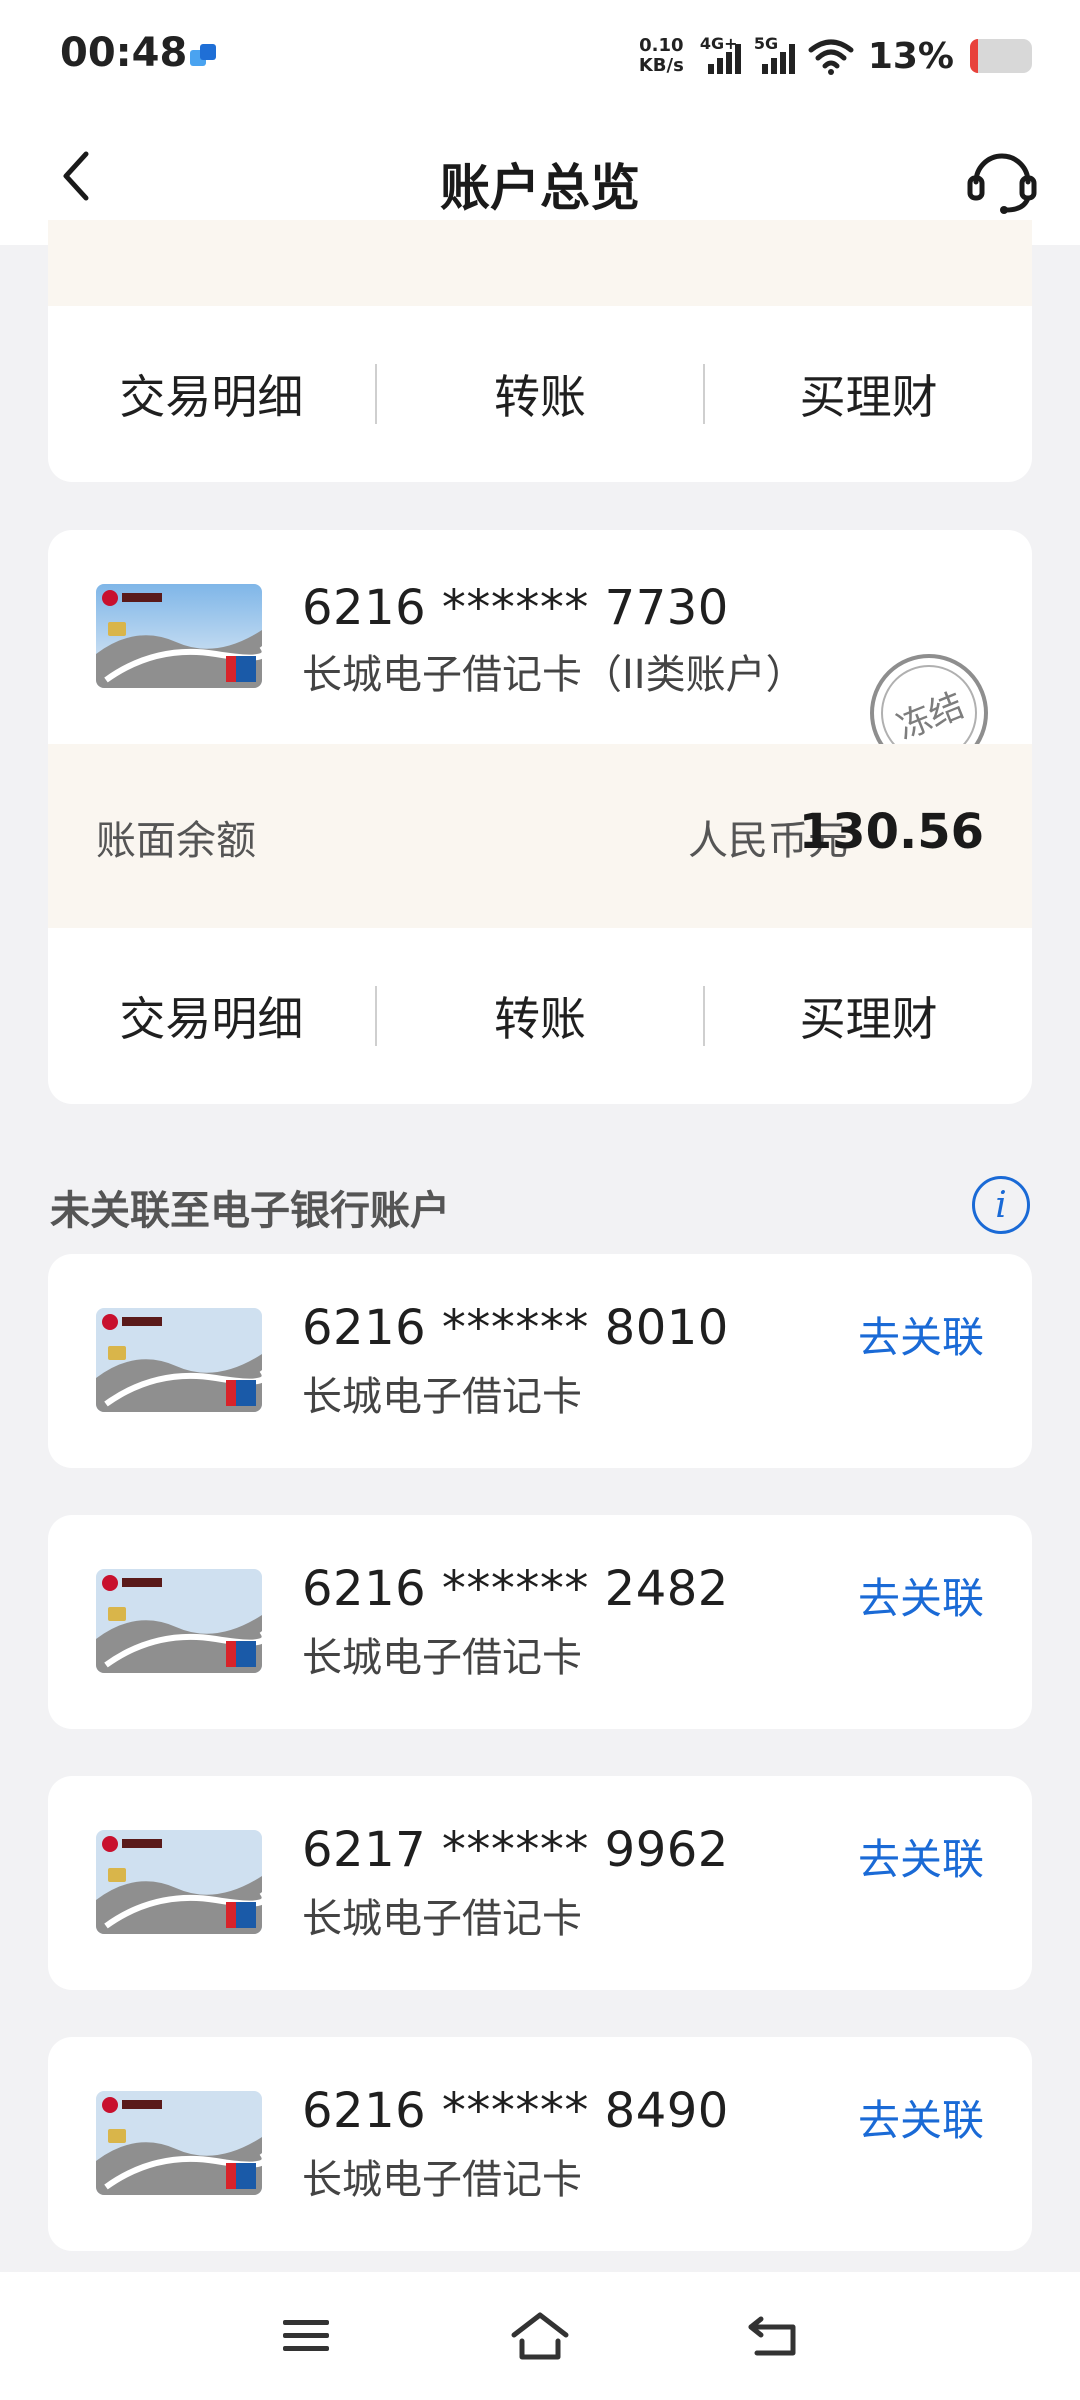 The width and height of the screenshot is (1080, 2400). What do you see at coordinates (661, 45) in the screenshot?
I see `network-speed-value: 0.10` at bounding box center [661, 45].